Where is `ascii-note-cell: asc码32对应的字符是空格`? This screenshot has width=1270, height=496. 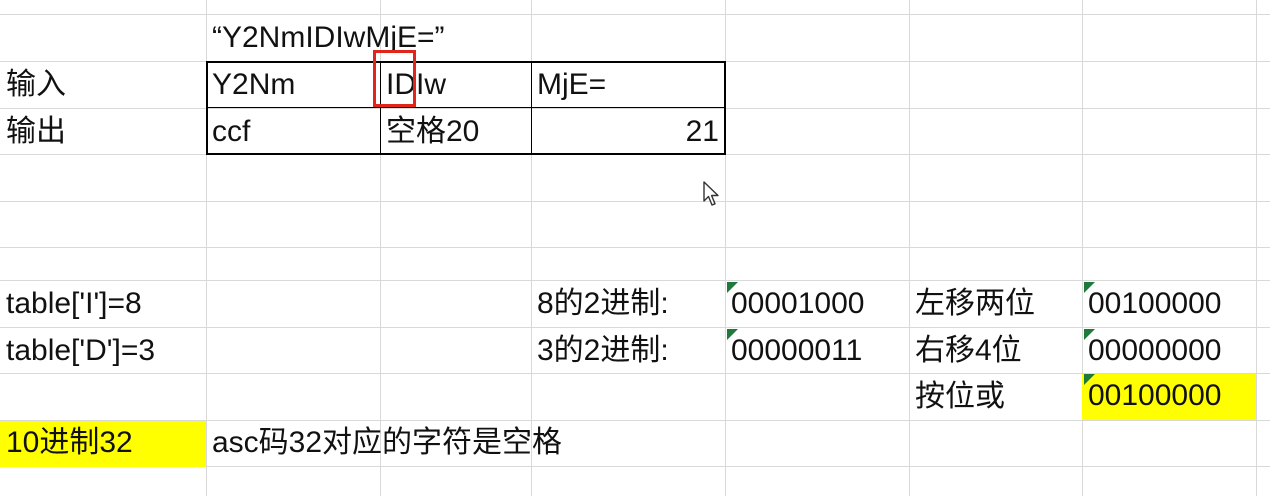 ascii-note-cell: asc码32对应的字符是空格 is located at coordinates (466, 444).